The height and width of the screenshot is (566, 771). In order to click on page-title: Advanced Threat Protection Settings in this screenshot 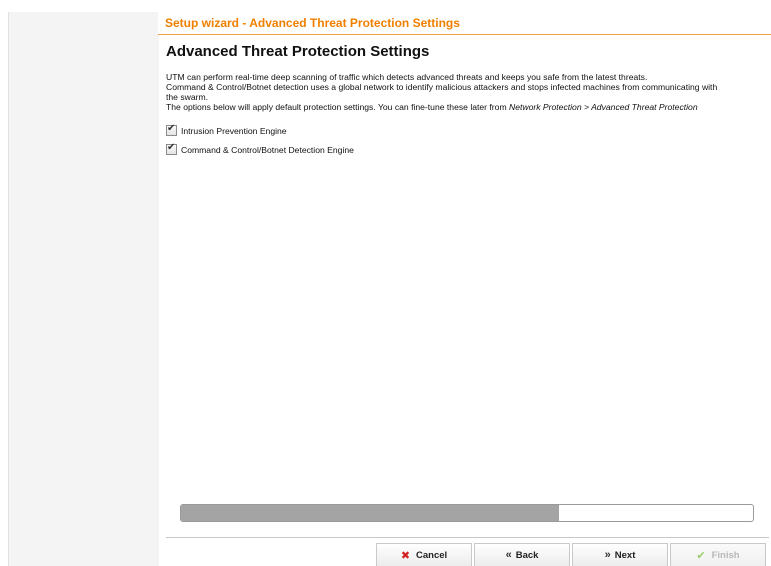, I will do `click(298, 51)`.